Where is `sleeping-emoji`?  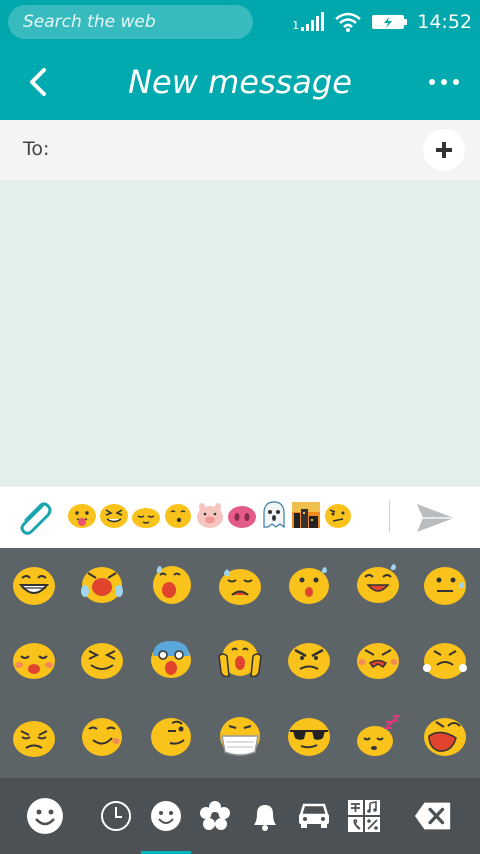
sleeping-emoji is located at coordinates (378, 736).